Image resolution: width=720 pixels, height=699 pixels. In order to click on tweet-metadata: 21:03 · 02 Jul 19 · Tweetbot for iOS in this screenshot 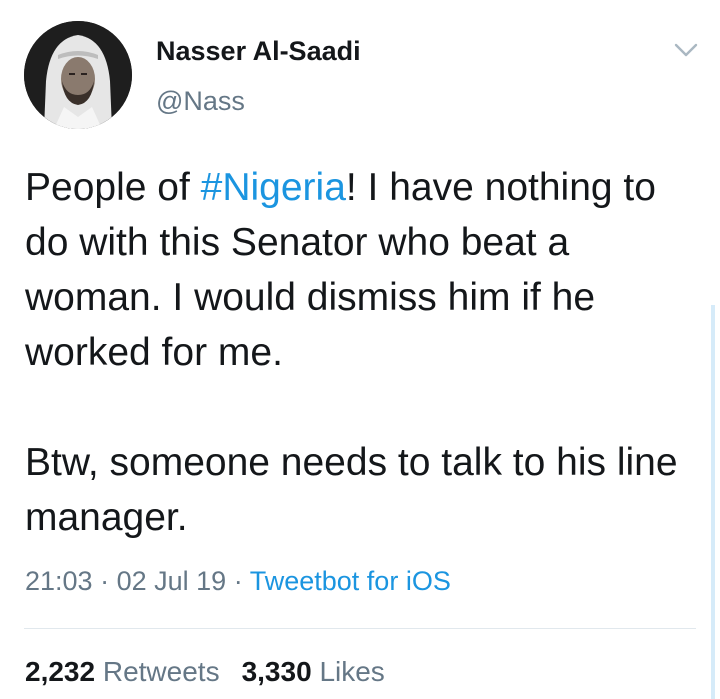, I will do `click(238, 581)`.